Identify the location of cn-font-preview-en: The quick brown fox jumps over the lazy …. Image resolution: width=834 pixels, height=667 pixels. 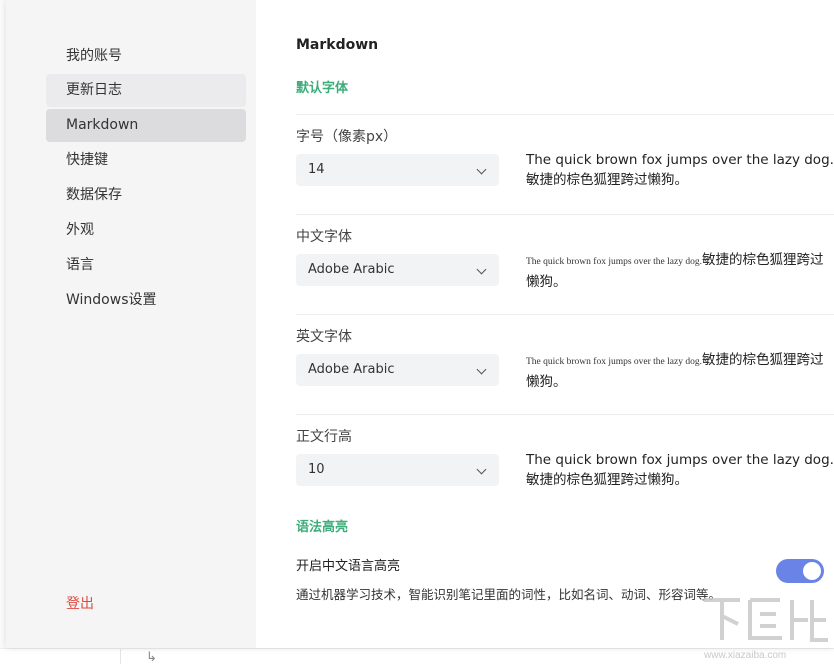
(614, 262).